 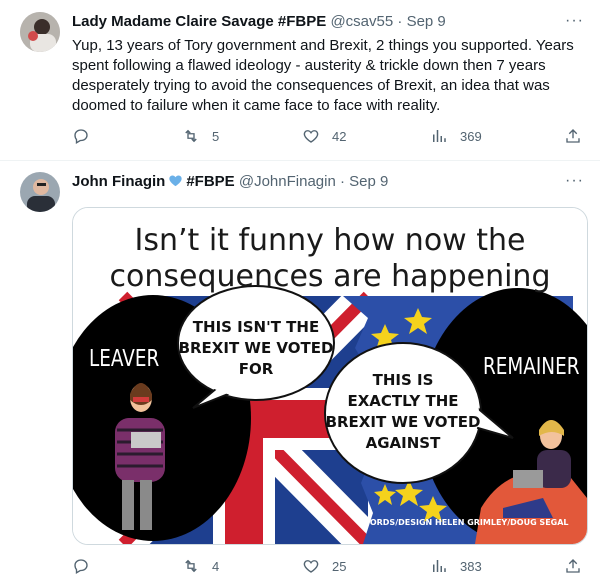 What do you see at coordinates (471, 136) in the screenshot?
I see `view-count: 369` at bounding box center [471, 136].